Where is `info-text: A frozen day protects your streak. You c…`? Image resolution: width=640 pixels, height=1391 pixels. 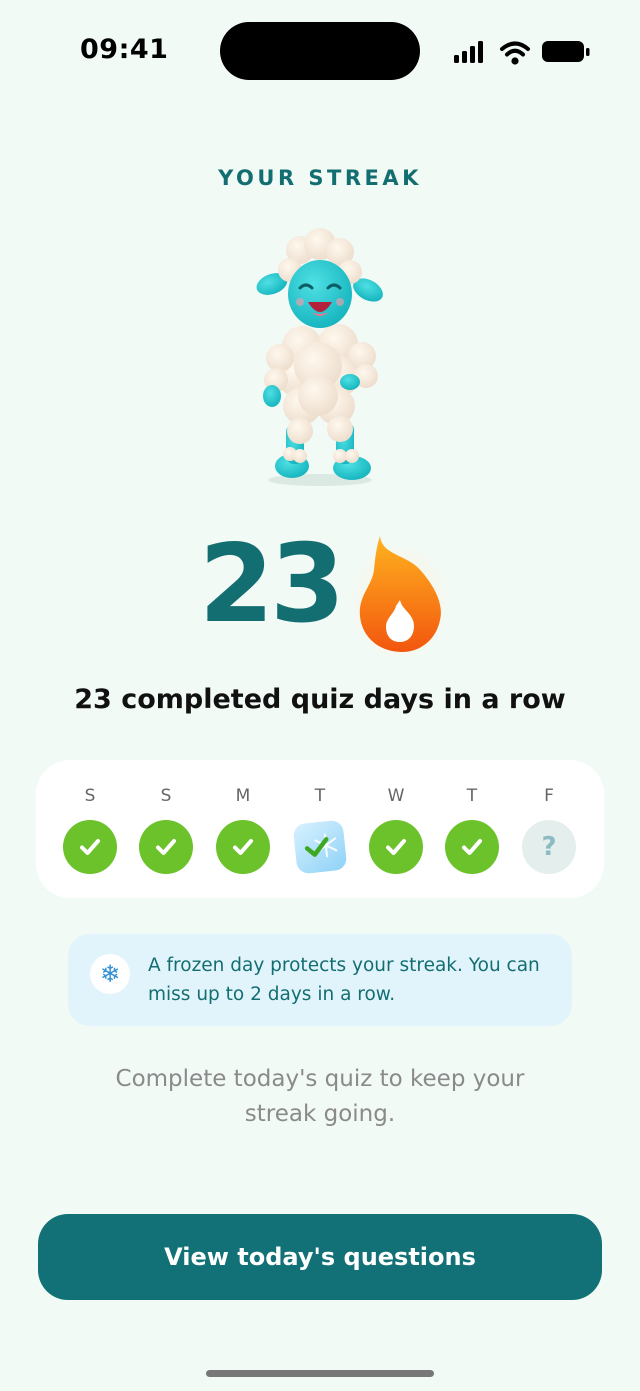 info-text: A frozen day protects your streak. You c… is located at coordinates (344, 980).